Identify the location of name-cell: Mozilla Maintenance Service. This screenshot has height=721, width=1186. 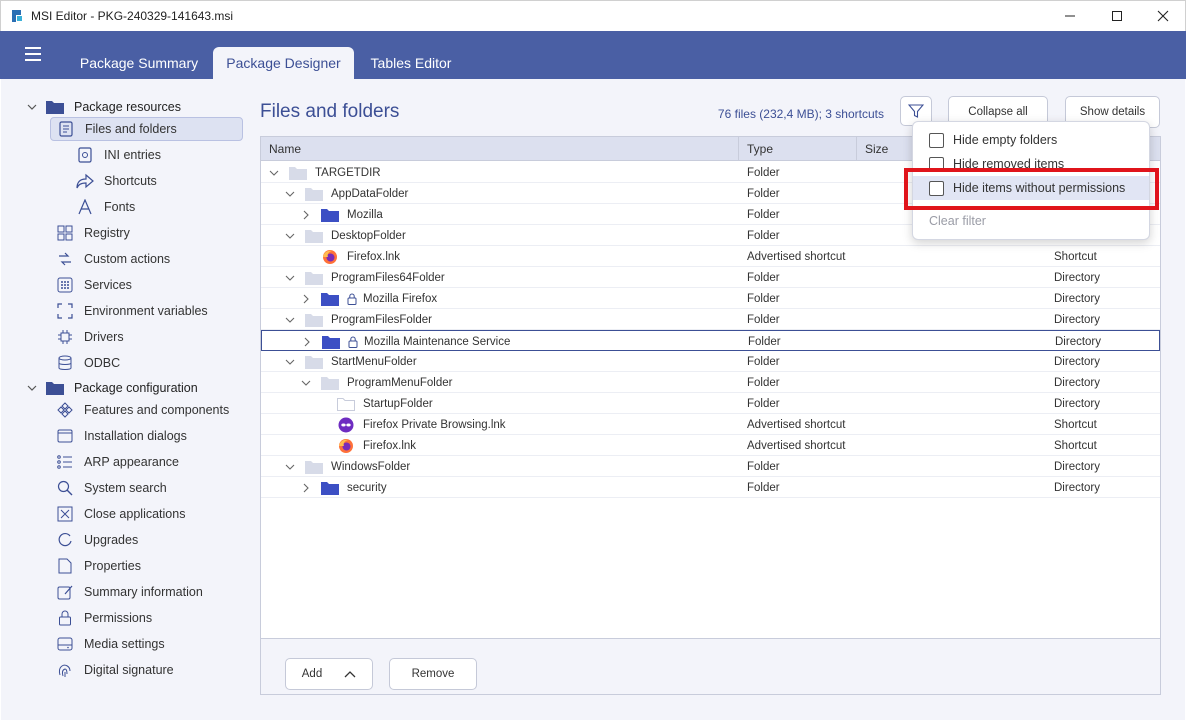
(406, 341).